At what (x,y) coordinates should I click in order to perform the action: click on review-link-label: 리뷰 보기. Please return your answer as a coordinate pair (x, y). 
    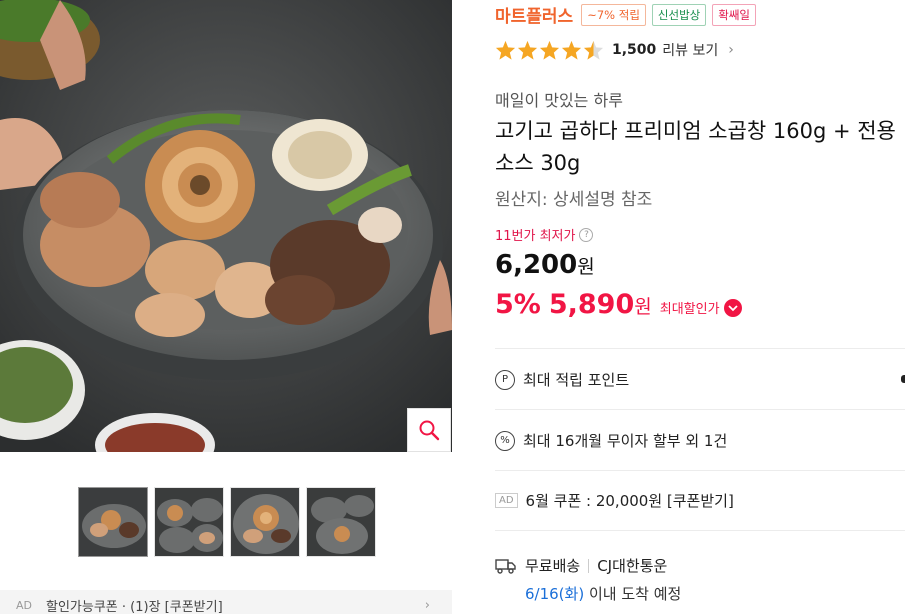
    Looking at the image, I should click on (690, 51).